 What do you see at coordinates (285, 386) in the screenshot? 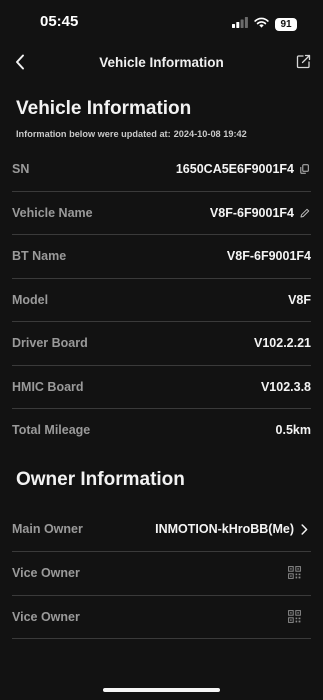
I see `hmic-board-value: V102.3.8` at bounding box center [285, 386].